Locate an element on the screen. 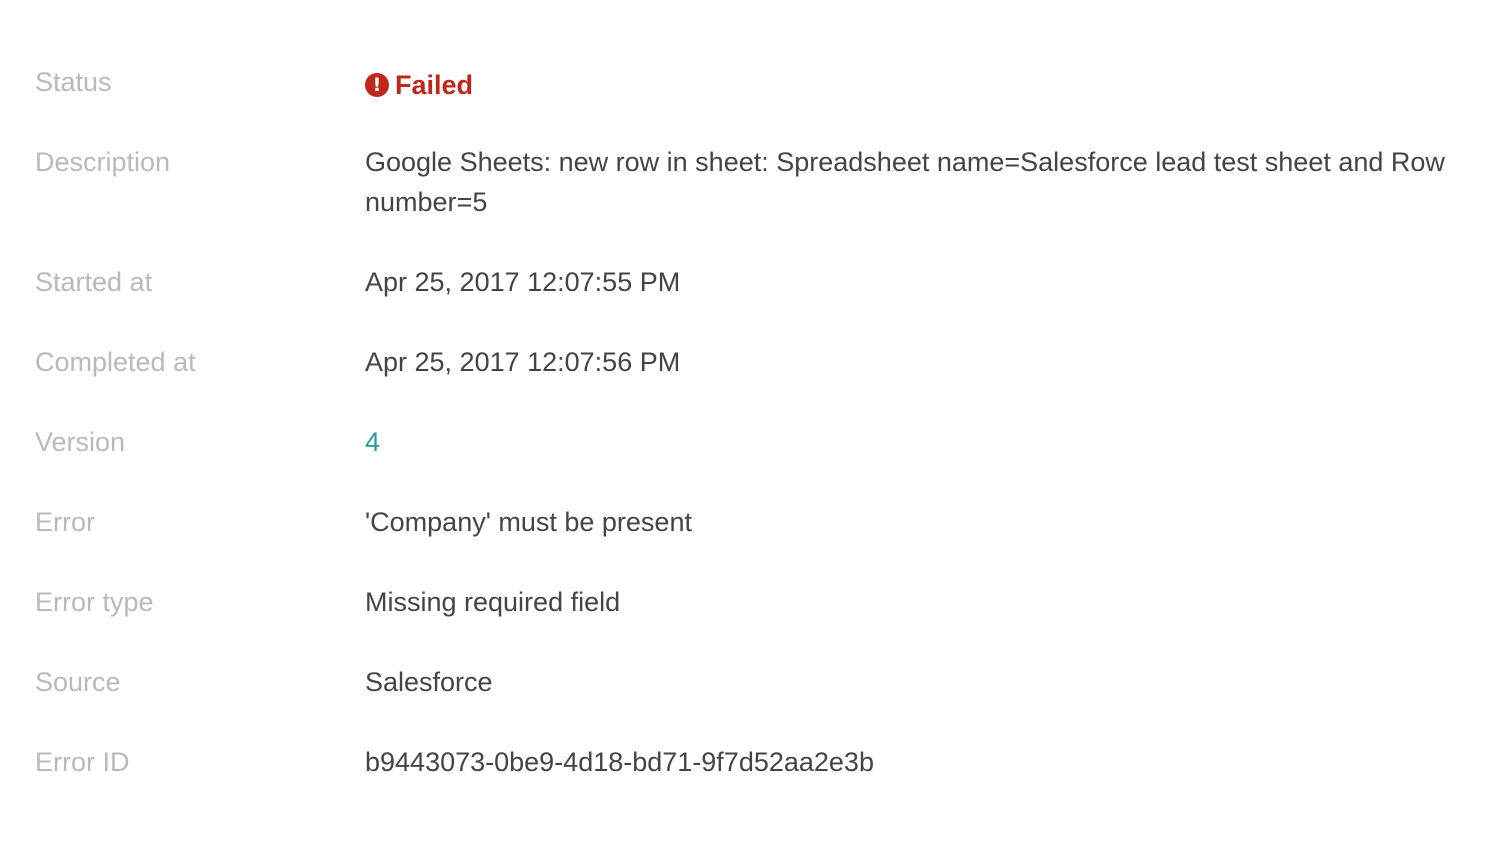  error-label: Error is located at coordinates (65, 522).